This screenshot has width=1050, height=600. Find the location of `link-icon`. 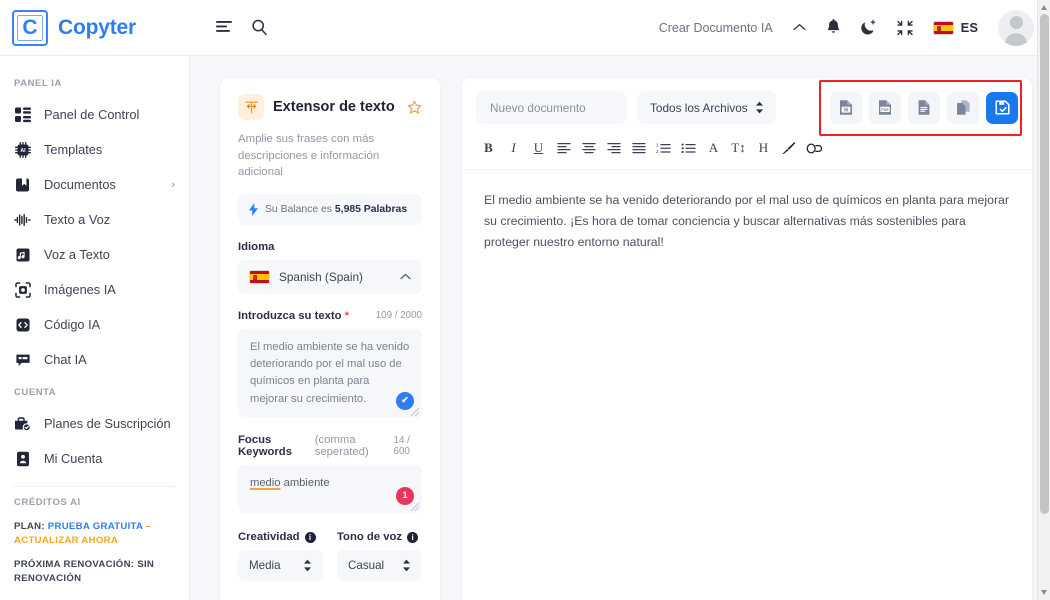

link-icon is located at coordinates (813, 148).